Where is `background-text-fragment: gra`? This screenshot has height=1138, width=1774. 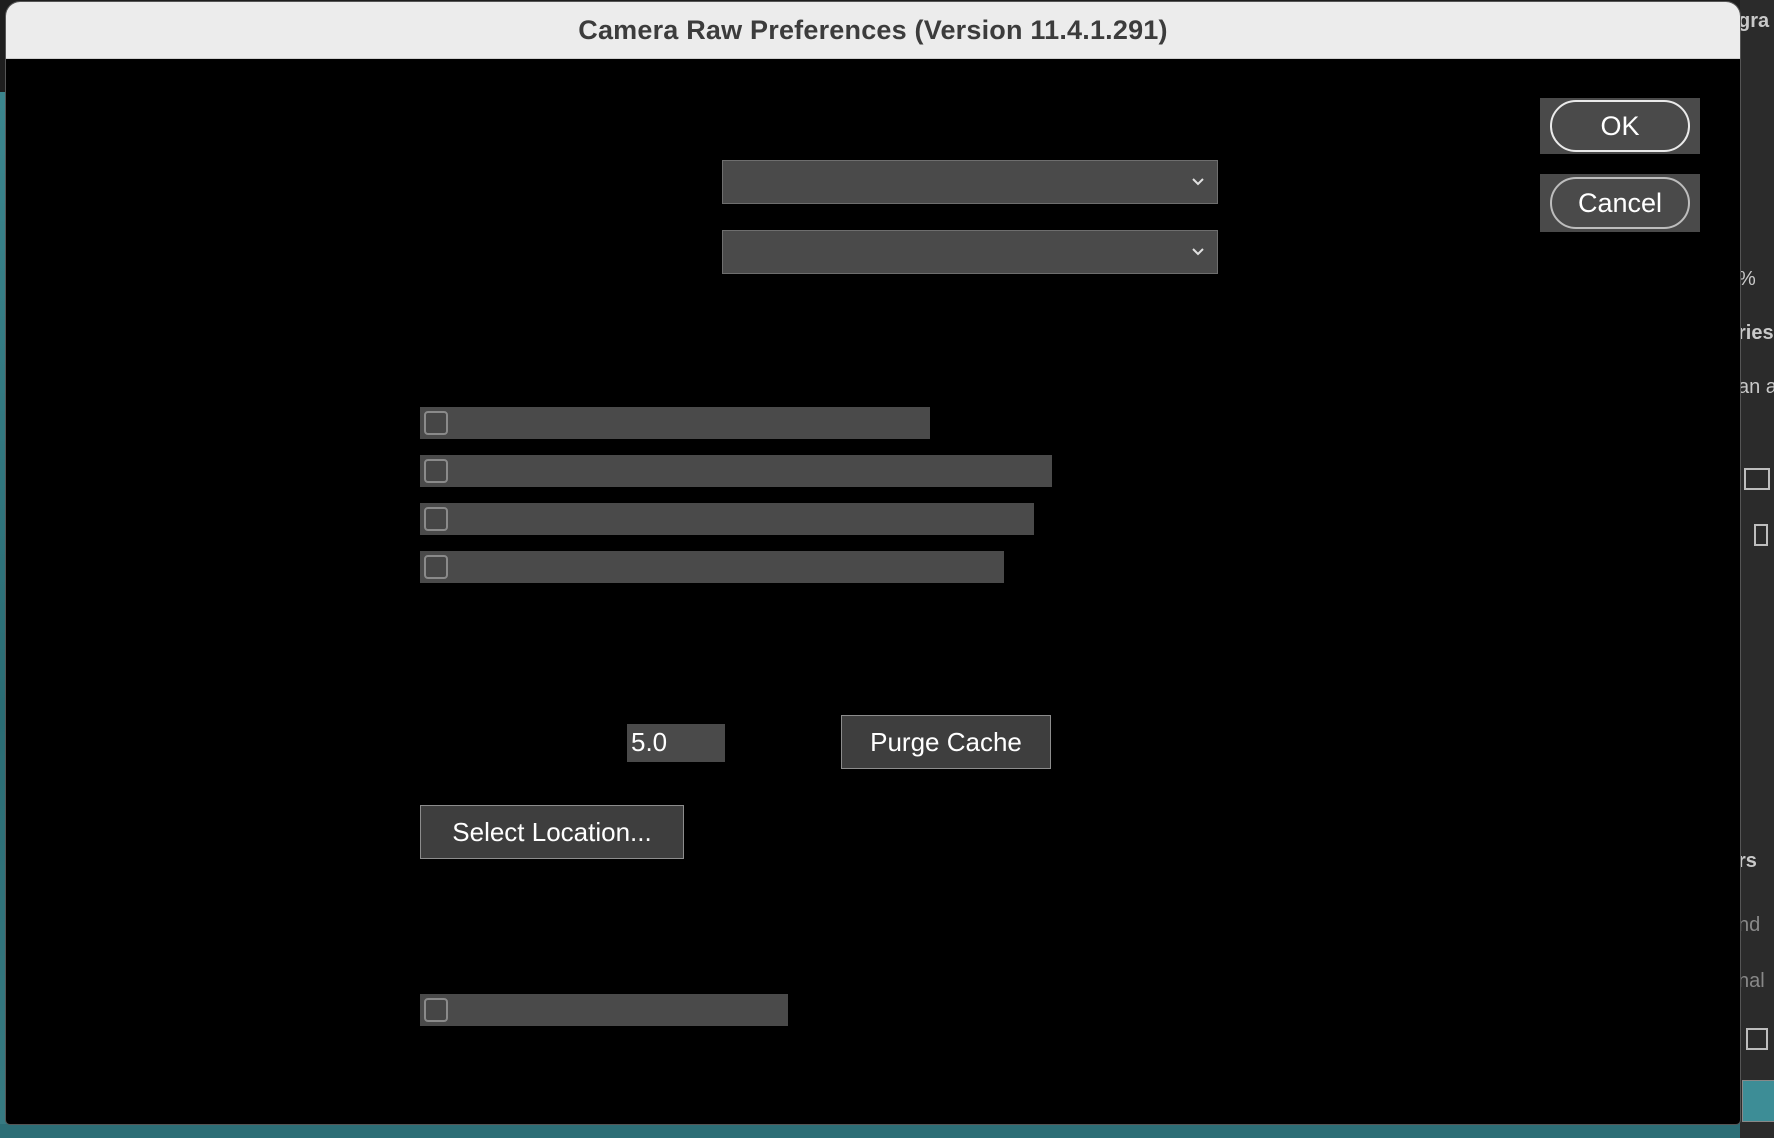 background-text-fragment: gra is located at coordinates (1755, 21).